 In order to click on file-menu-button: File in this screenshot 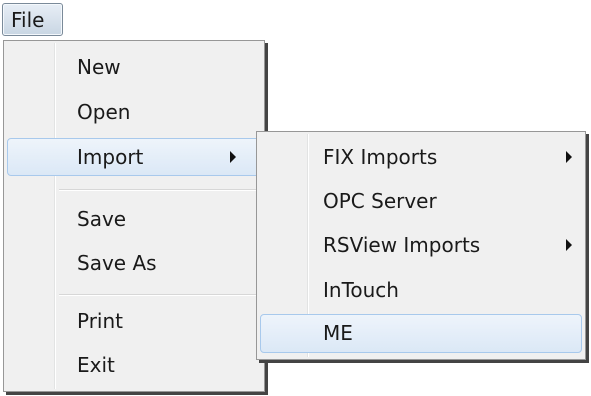, I will do `click(32, 19)`.